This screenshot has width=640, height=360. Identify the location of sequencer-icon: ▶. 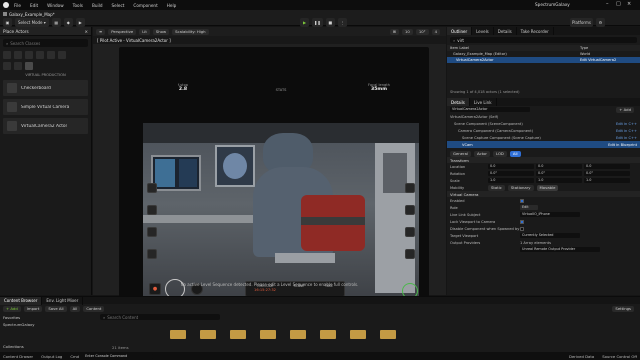
(80, 22).